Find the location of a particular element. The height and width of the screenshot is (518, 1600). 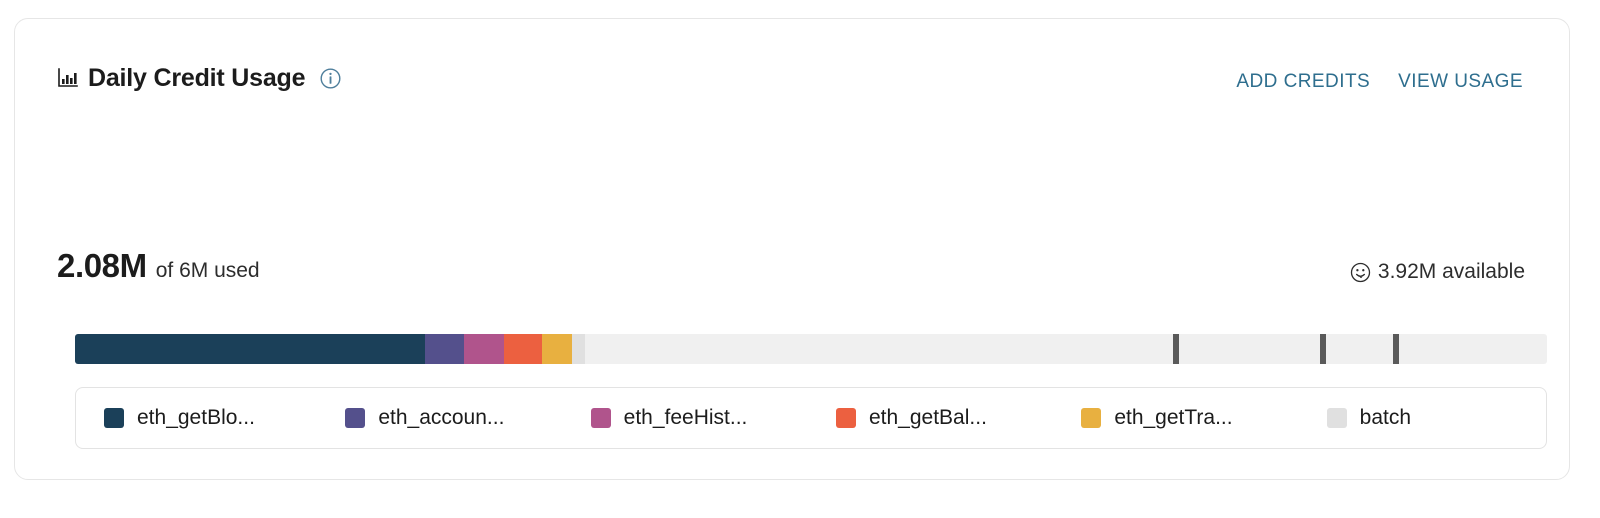

view-usage-link: VIEW USAGE is located at coordinates (1460, 82).